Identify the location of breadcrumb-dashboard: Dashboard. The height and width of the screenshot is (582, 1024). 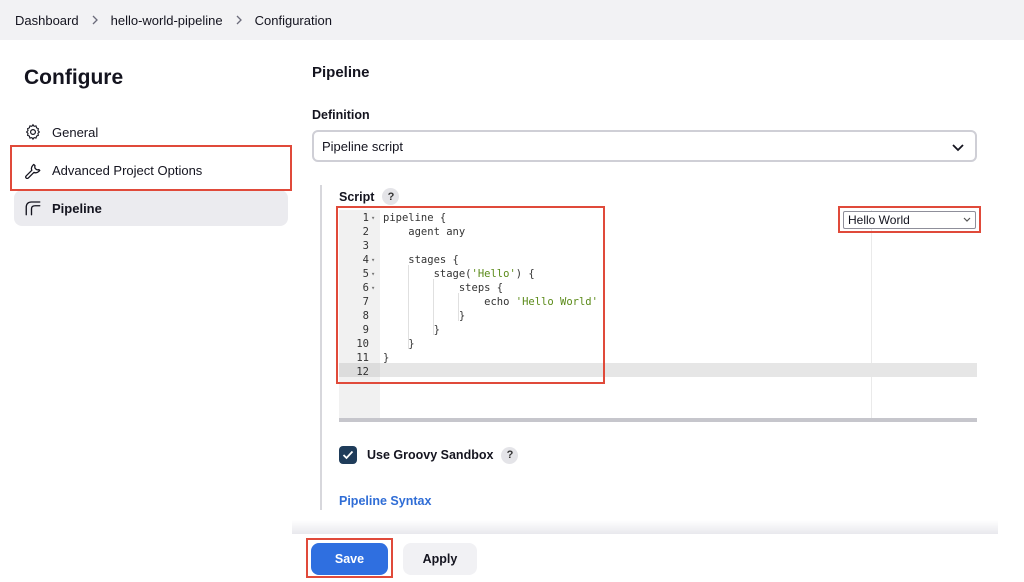
(47, 20).